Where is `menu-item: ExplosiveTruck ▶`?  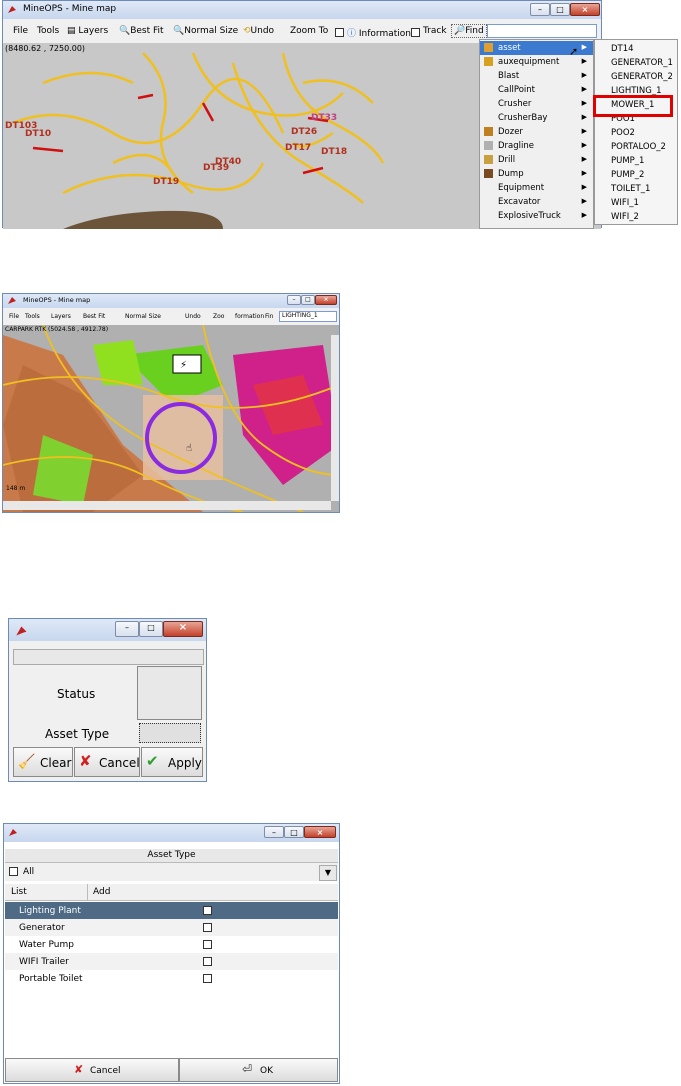
menu-item: ExplosiveTruck ▶ is located at coordinates (536, 216).